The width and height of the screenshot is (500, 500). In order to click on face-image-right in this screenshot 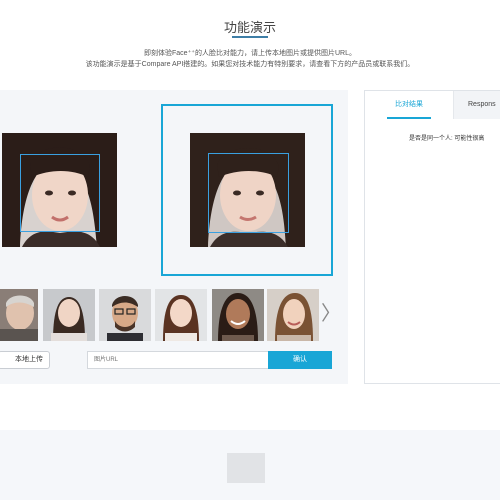, I will do `click(247, 190)`.